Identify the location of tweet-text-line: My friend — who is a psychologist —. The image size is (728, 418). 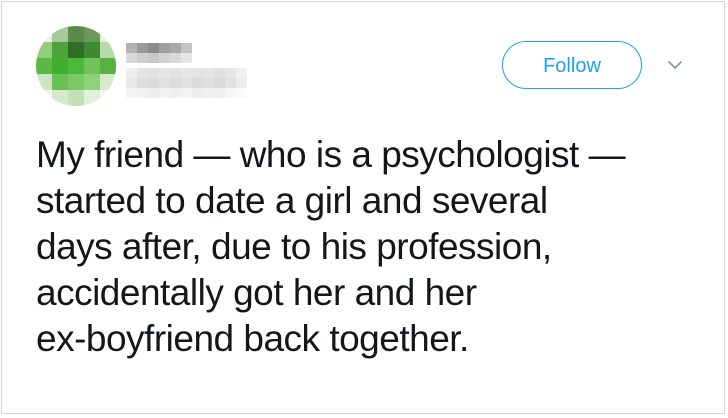
(331, 154).